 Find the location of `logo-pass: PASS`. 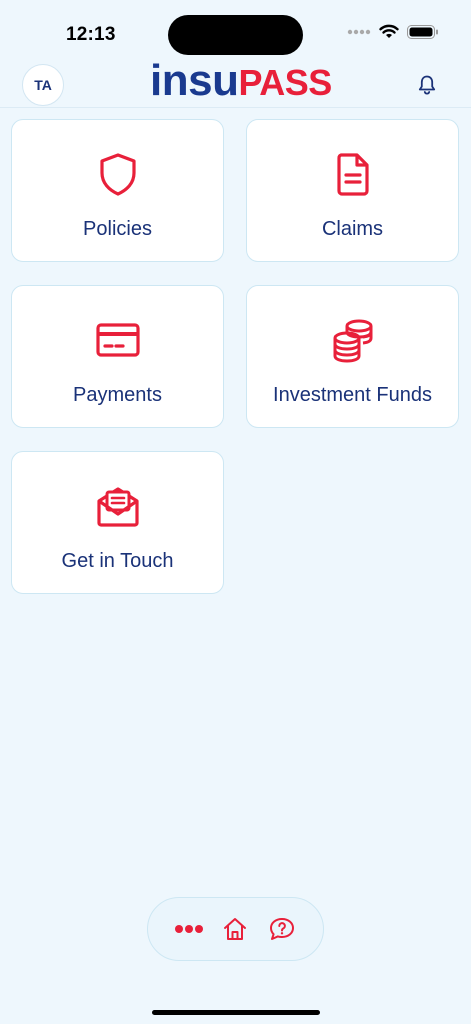

logo-pass: PASS is located at coordinates (285, 82).